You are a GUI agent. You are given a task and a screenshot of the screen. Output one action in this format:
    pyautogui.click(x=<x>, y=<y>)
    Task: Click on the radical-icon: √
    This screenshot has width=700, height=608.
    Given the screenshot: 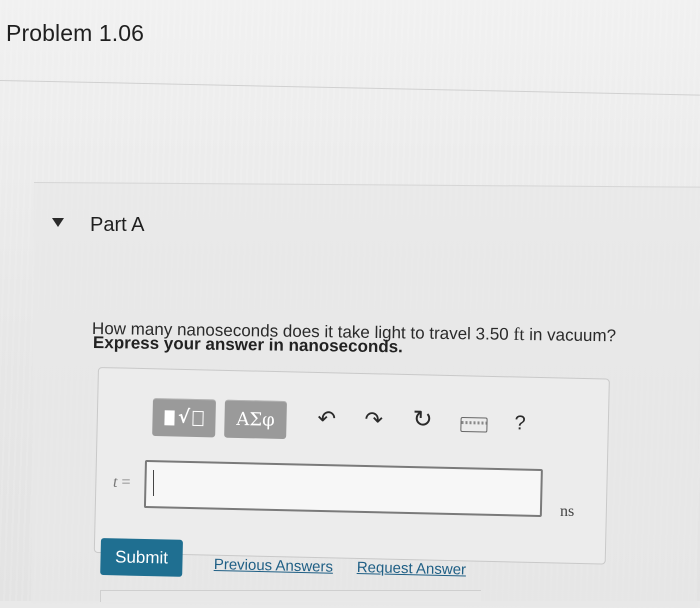 What is the action you would take?
    pyautogui.click(x=184, y=417)
    